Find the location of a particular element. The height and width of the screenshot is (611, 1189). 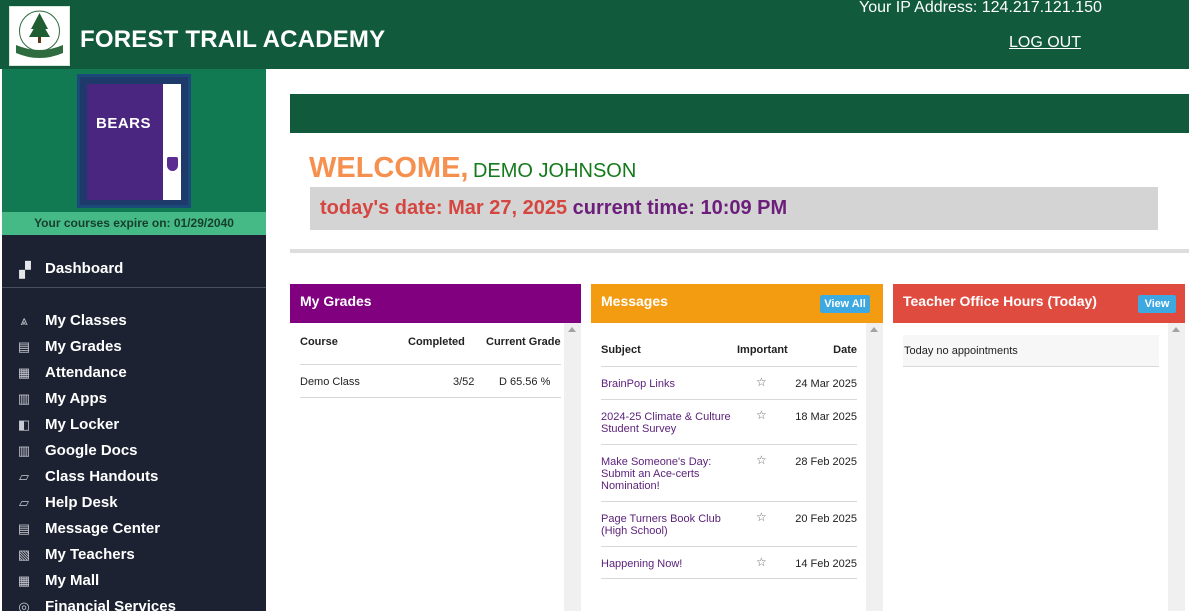

messages-panel-title: Messages is located at coordinates (634, 301).